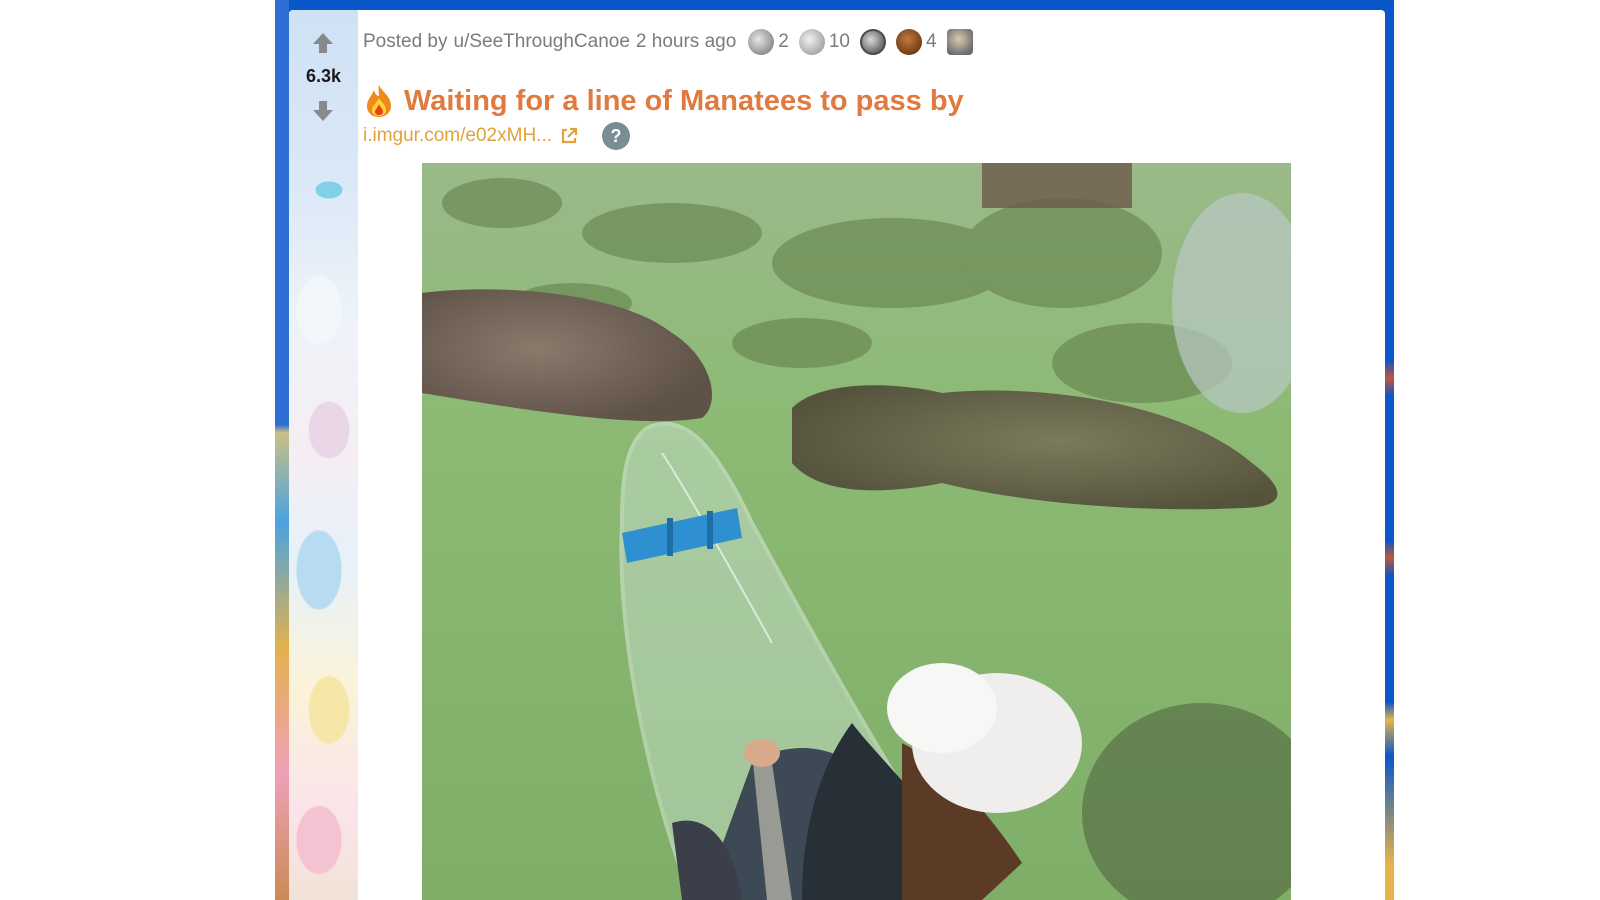 The height and width of the screenshot is (900, 1600). Describe the element at coordinates (542, 42) in the screenshot. I see `author-link: u/SeeThroughCanoe` at that location.